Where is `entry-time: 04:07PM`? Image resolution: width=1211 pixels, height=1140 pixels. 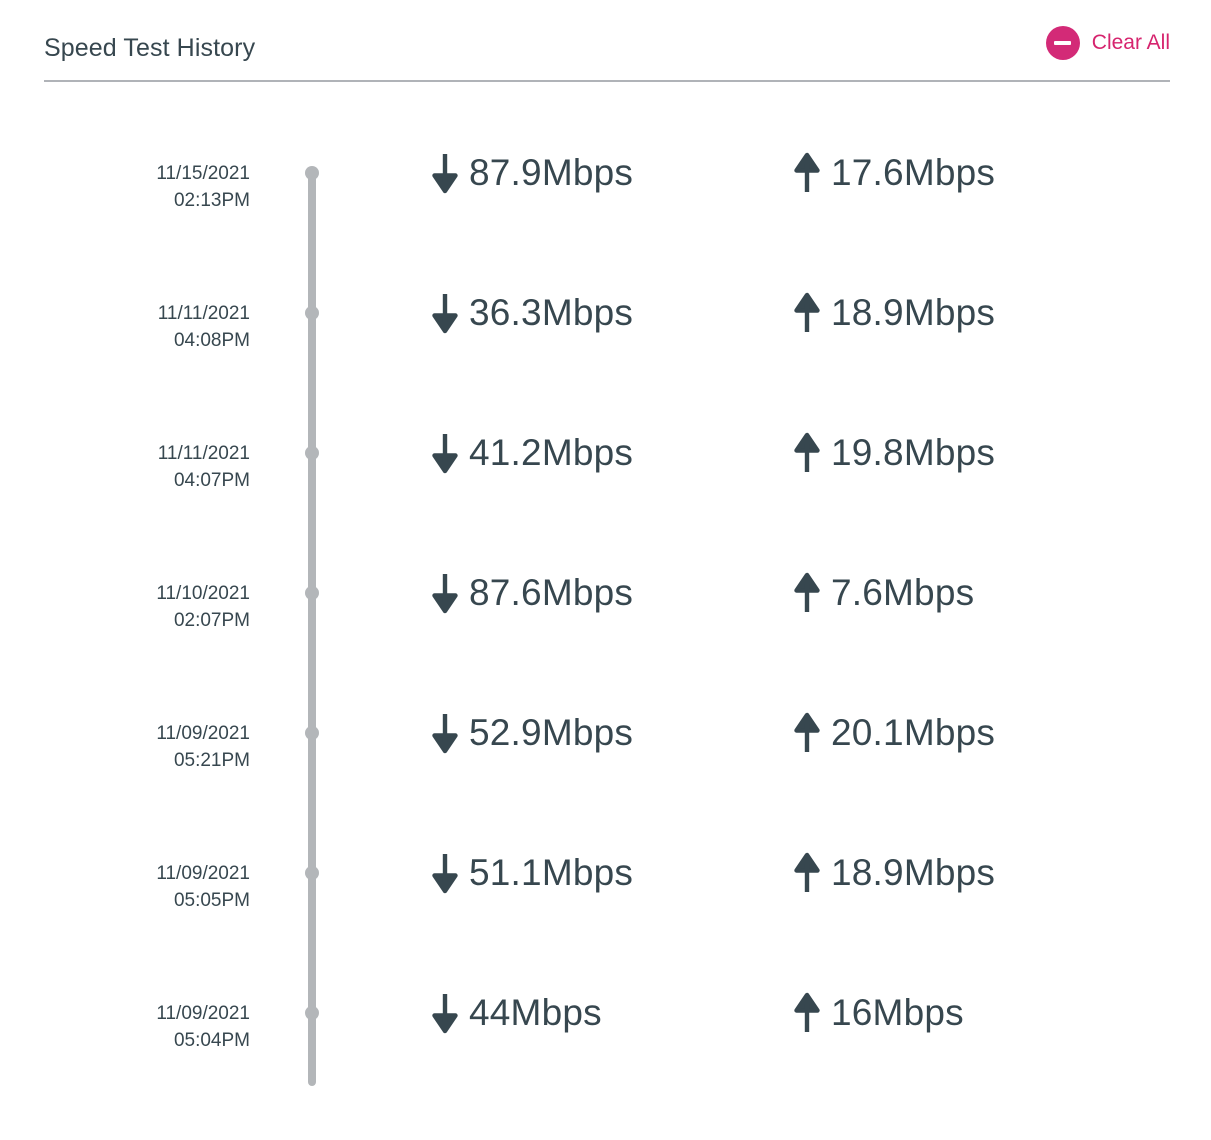 entry-time: 04:07PM is located at coordinates (211, 480).